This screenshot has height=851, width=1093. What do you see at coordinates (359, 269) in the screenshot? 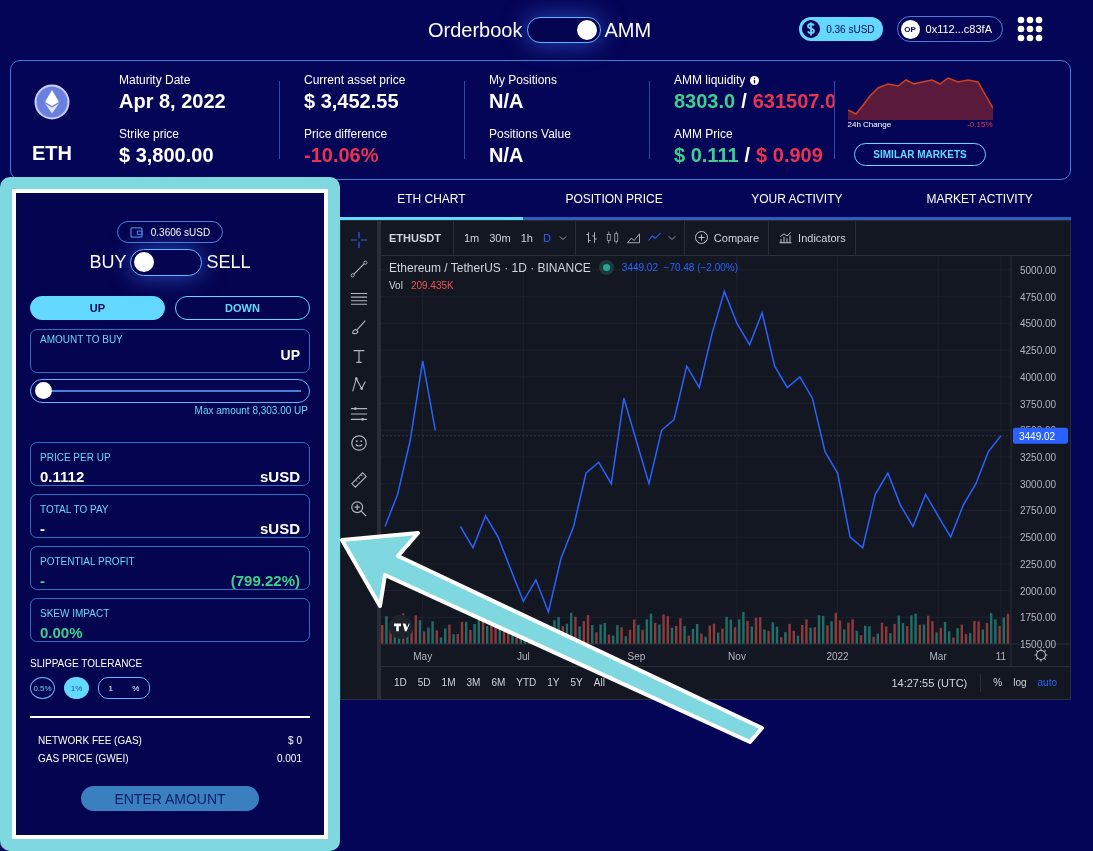
I see `trend-line-icon` at bounding box center [359, 269].